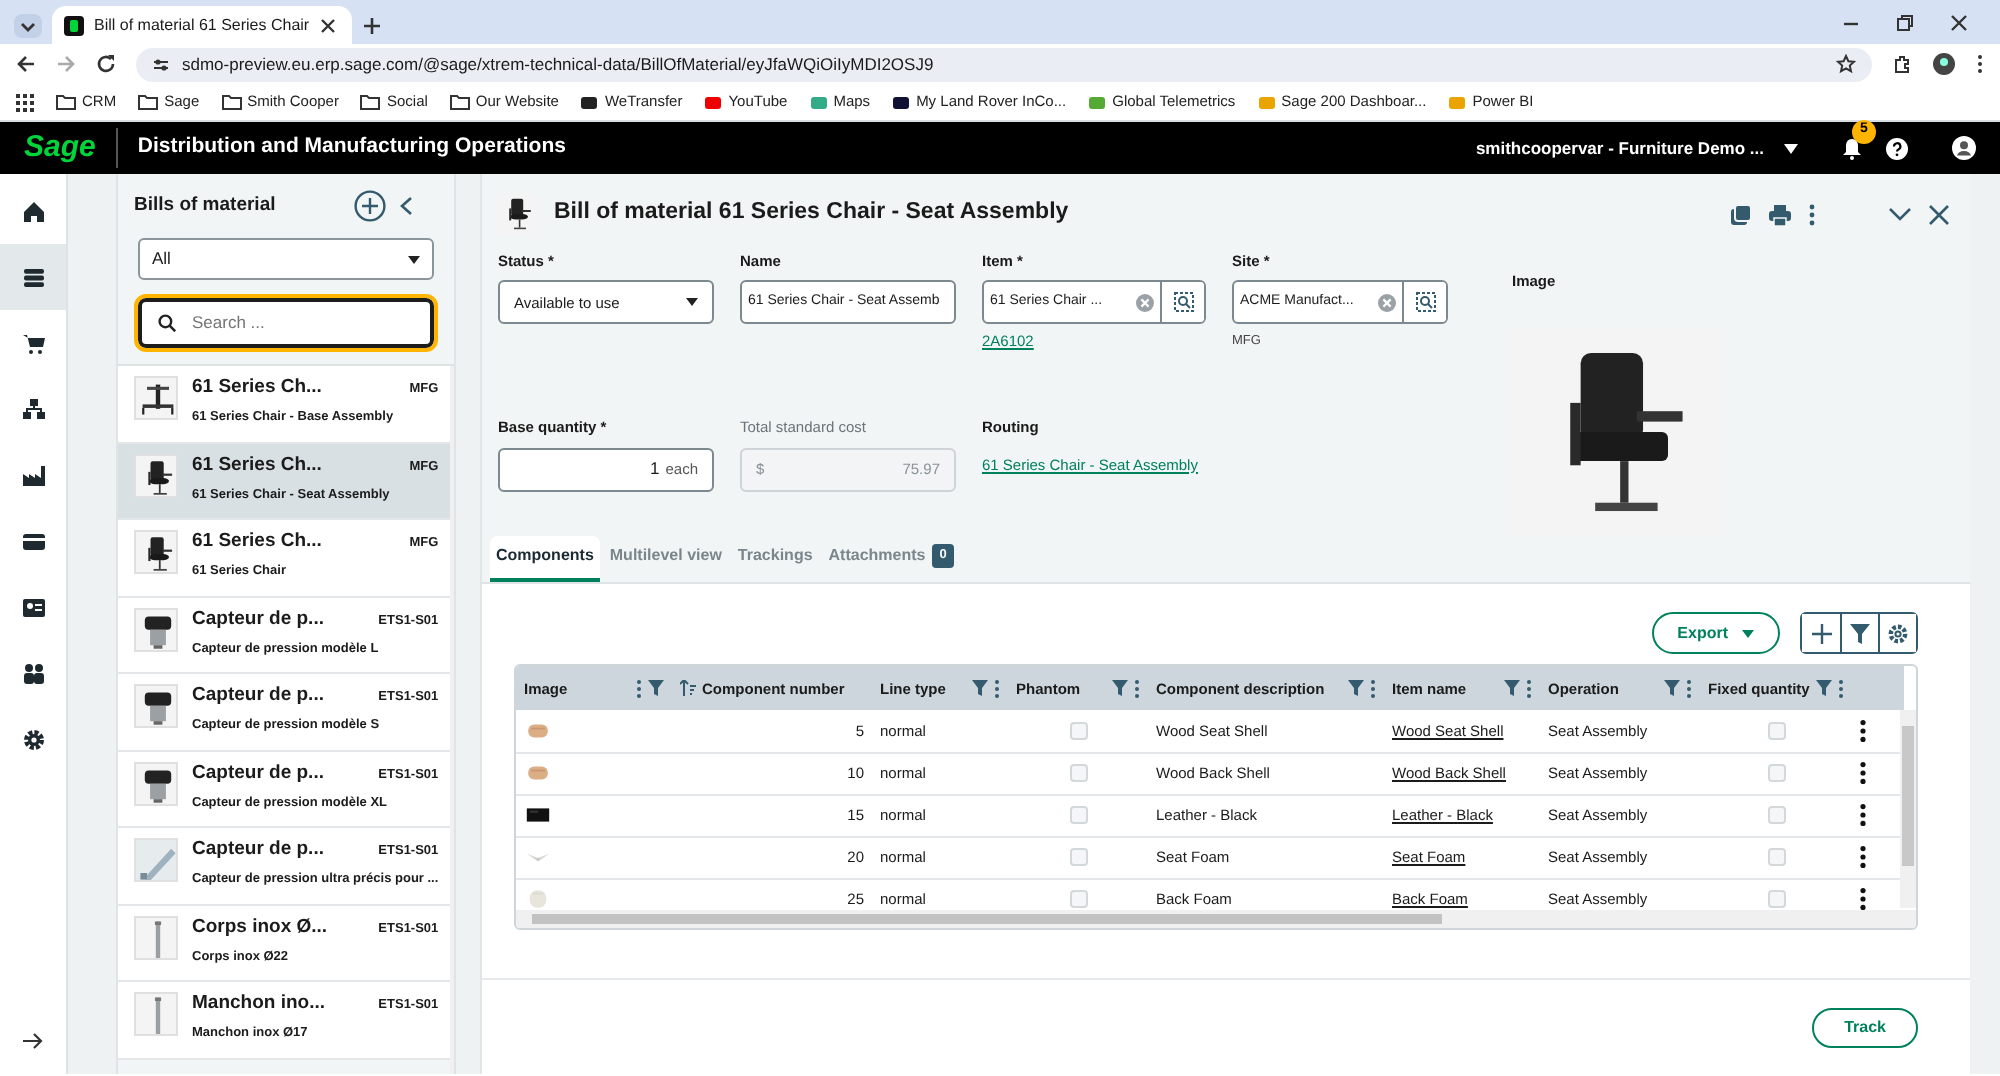 The height and width of the screenshot is (1076, 2000). Describe the element at coordinates (1852, 148) in the screenshot. I see `bell-icon` at that location.